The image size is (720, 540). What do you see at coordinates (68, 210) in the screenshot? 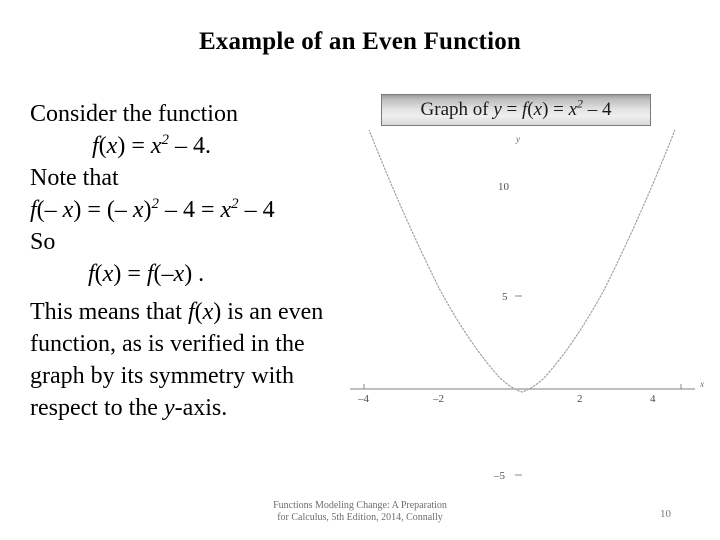
I see `math-var-negx: x` at bounding box center [68, 210].